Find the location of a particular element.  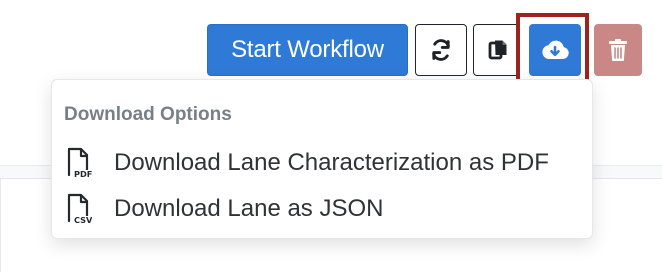

download-button is located at coordinates (555, 50).